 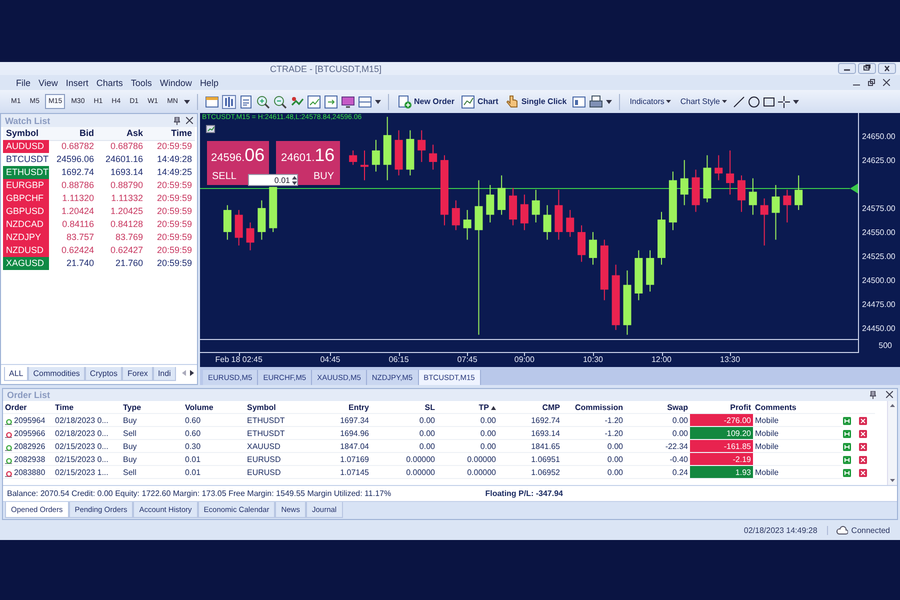 I want to click on tab: ALL, so click(x=16, y=374).